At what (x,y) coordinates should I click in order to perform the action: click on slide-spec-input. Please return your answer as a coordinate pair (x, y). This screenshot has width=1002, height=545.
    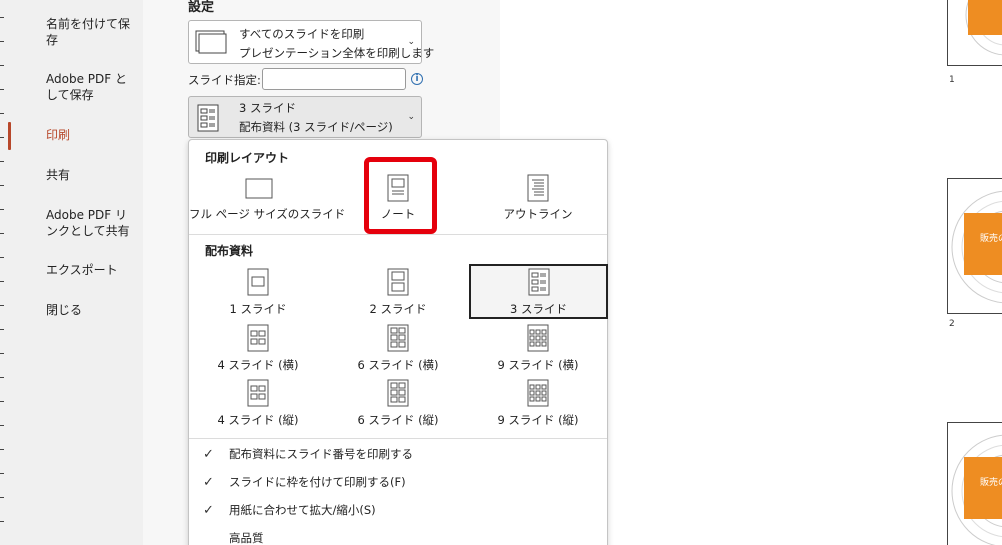
    Looking at the image, I should click on (334, 79).